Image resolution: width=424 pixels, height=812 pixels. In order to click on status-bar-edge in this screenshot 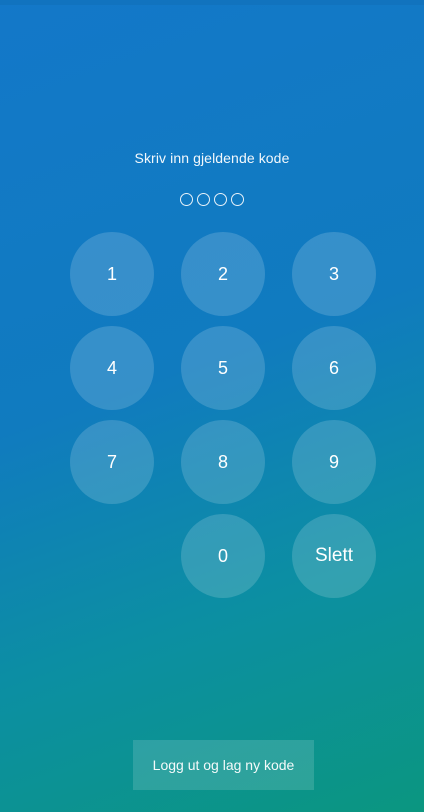, I will do `click(212, 2)`.